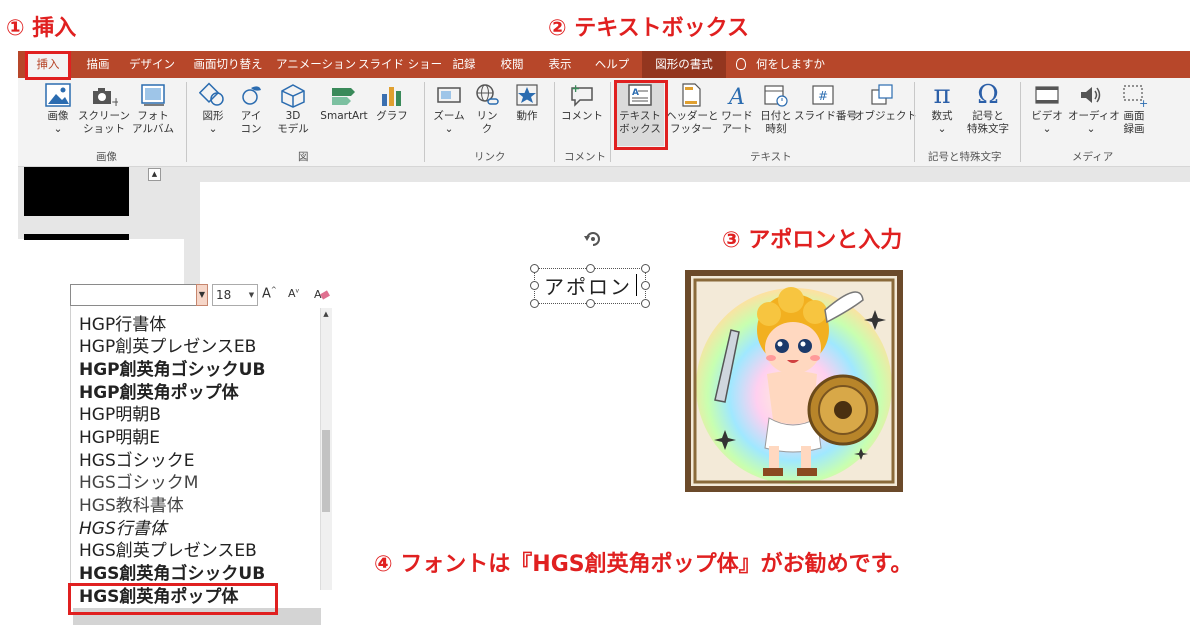 This screenshot has height=625, width=1200. I want to click on picture-icon, so click(58, 95).